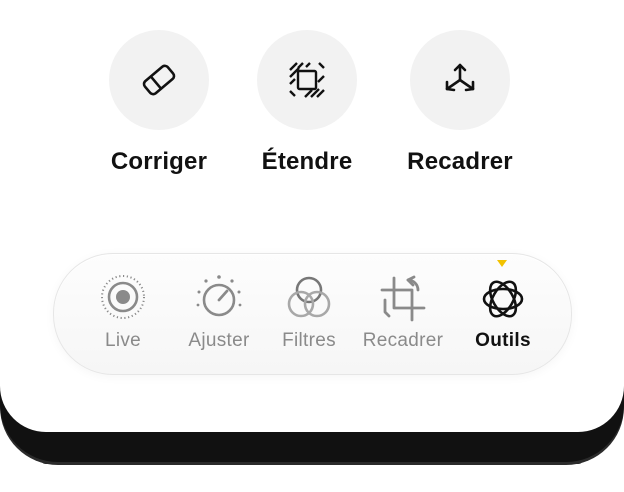 The height and width of the screenshot is (492, 624). I want to click on toolbar-label-recadrer: Recadrer, so click(403, 340).